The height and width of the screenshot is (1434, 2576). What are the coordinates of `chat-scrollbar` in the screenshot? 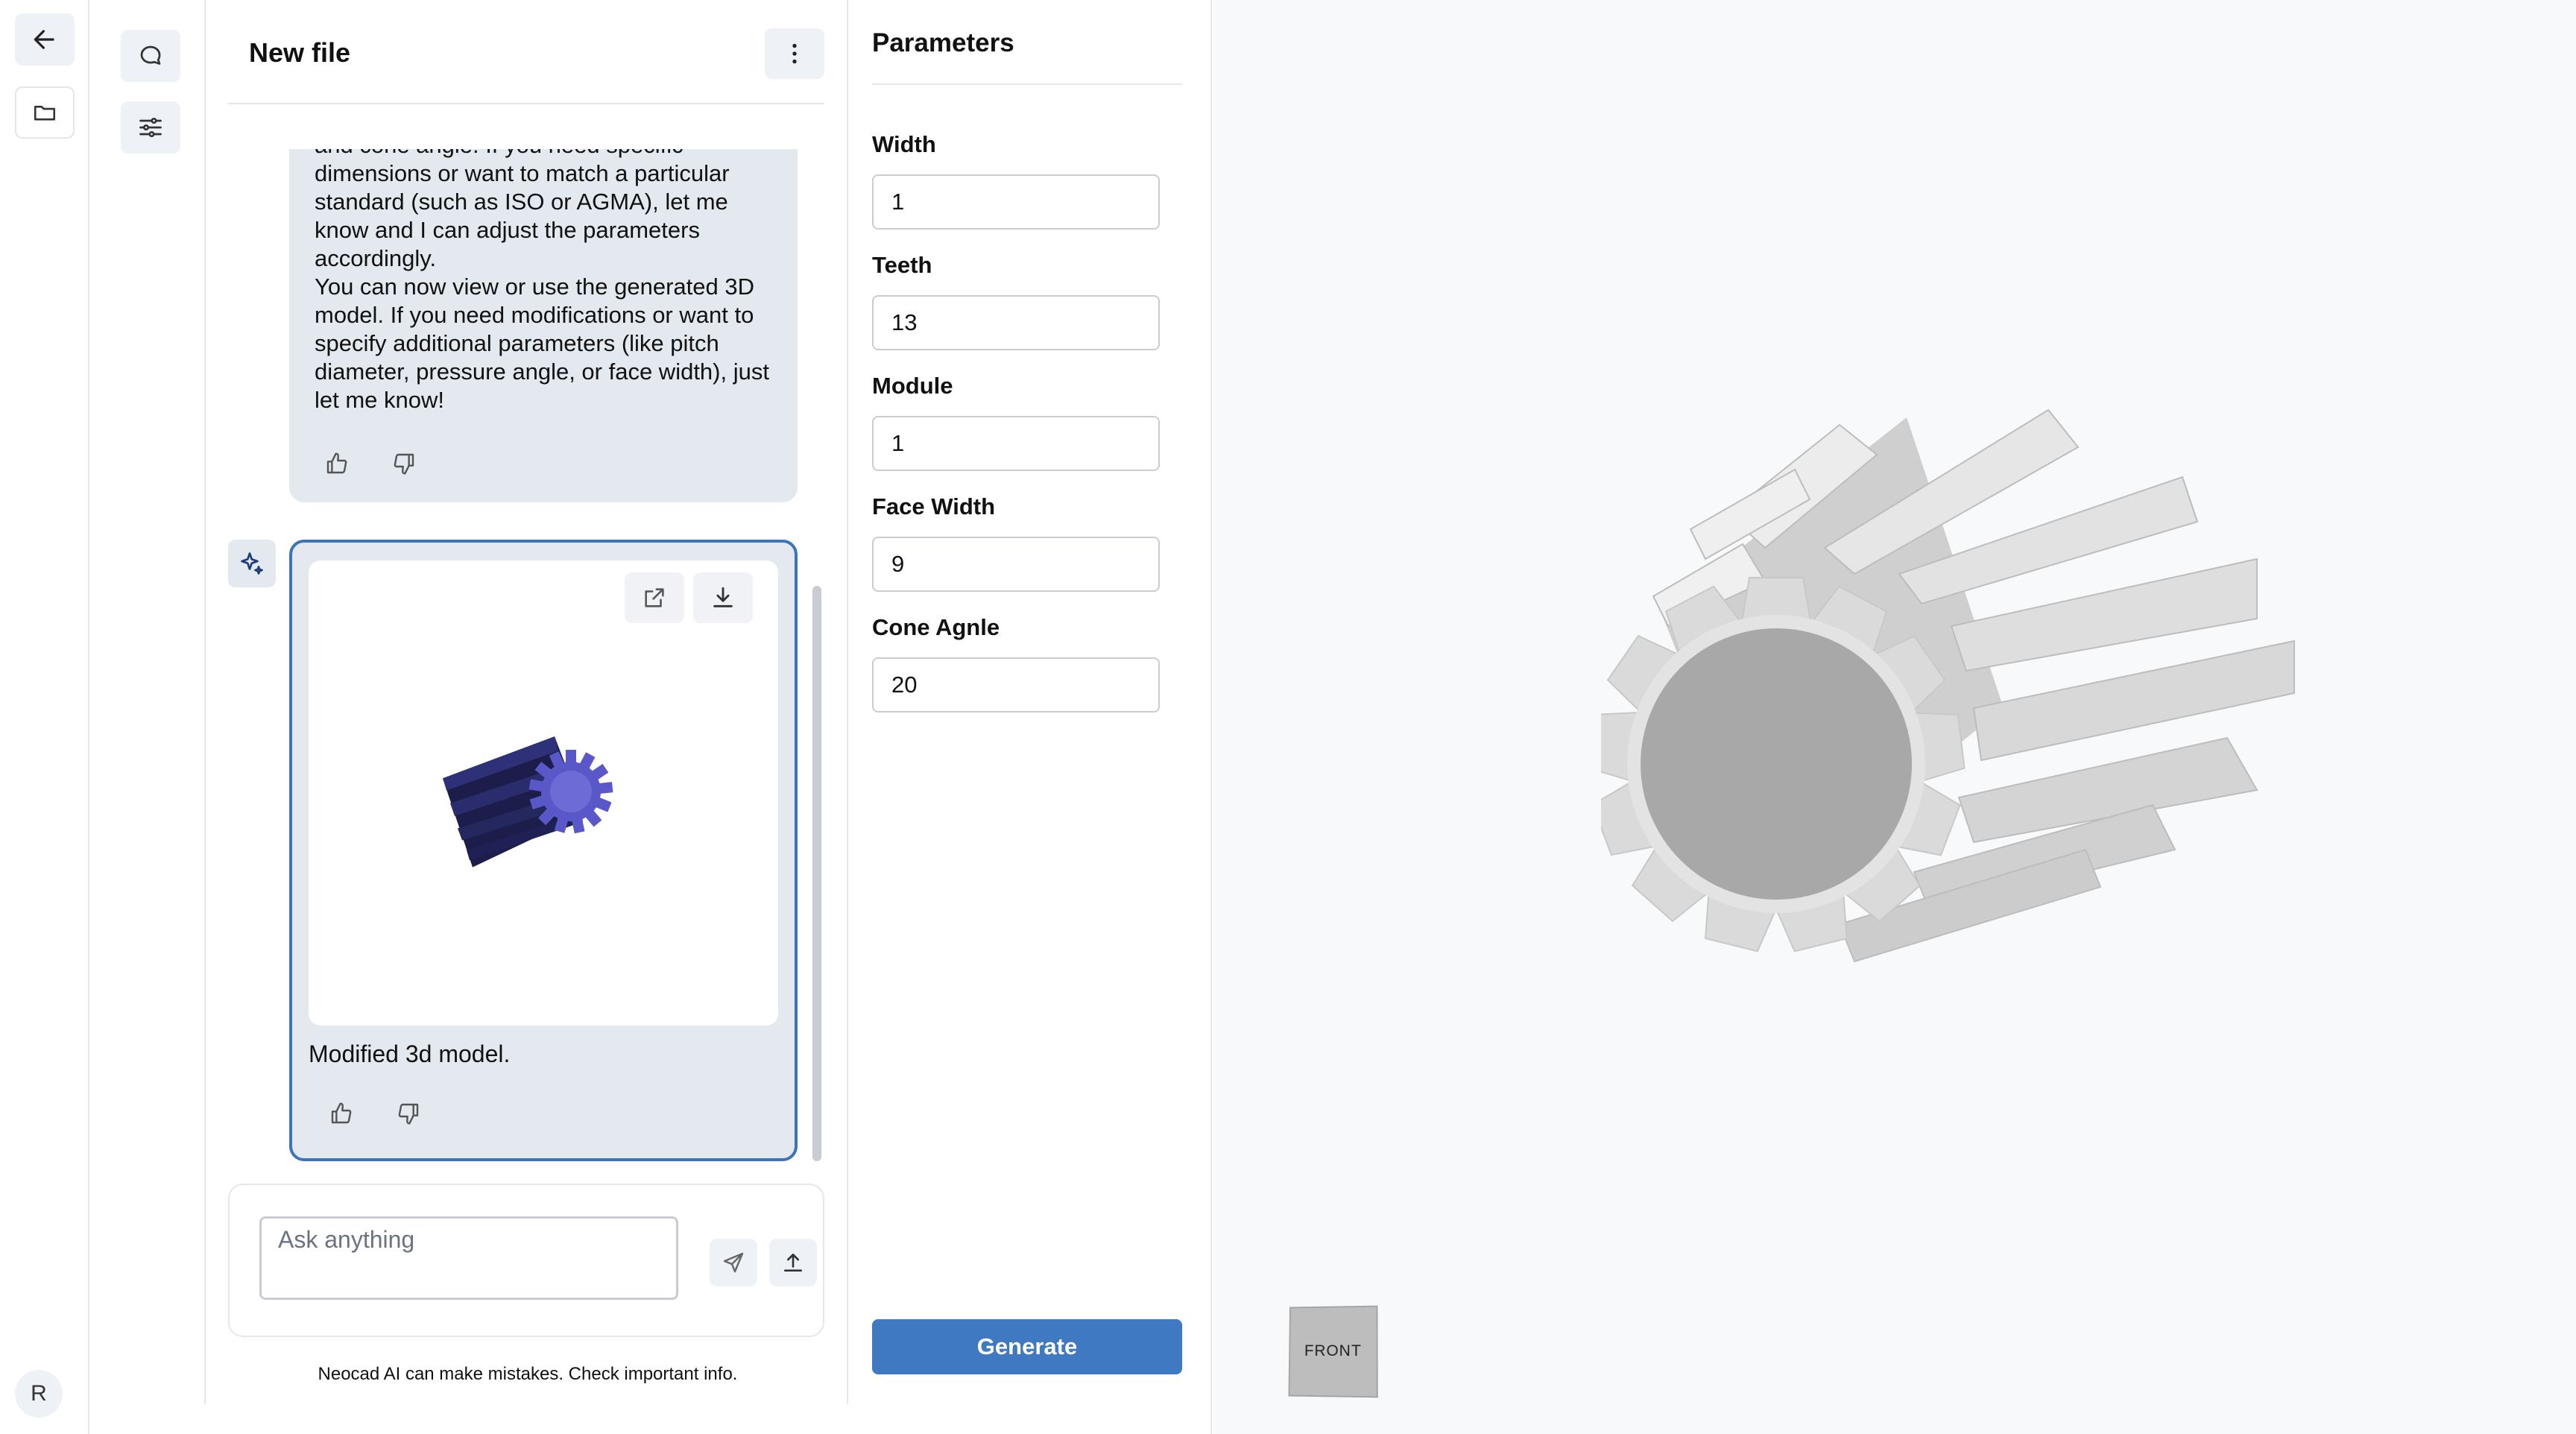 It's located at (817, 874).